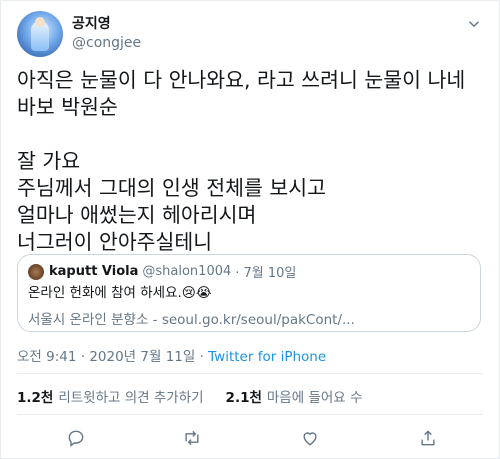 This screenshot has height=459, width=500. Describe the element at coordinates (120, 293) in the screenshot. I see `quoted-text: 온라인 헌화에 참여 하세요.😢😭` at that location.